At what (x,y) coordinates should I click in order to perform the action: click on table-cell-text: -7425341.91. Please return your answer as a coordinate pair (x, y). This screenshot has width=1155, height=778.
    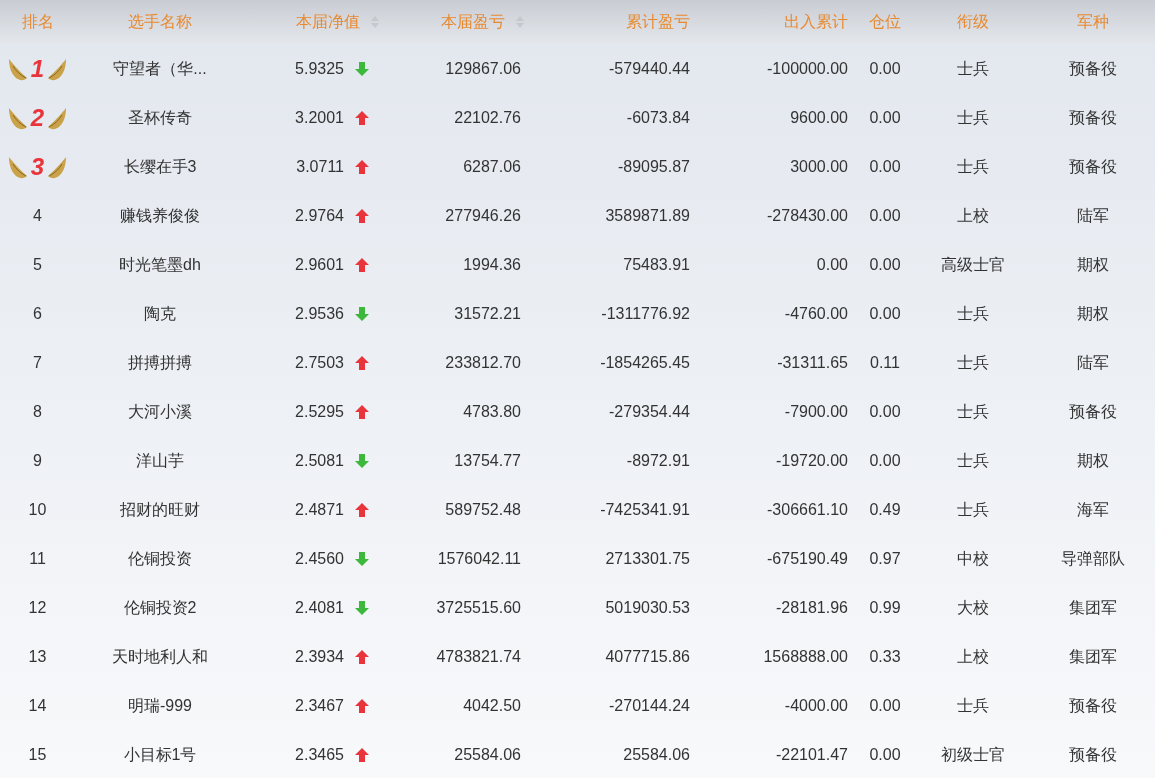
    Looking at the image, I should click on (645, 509).